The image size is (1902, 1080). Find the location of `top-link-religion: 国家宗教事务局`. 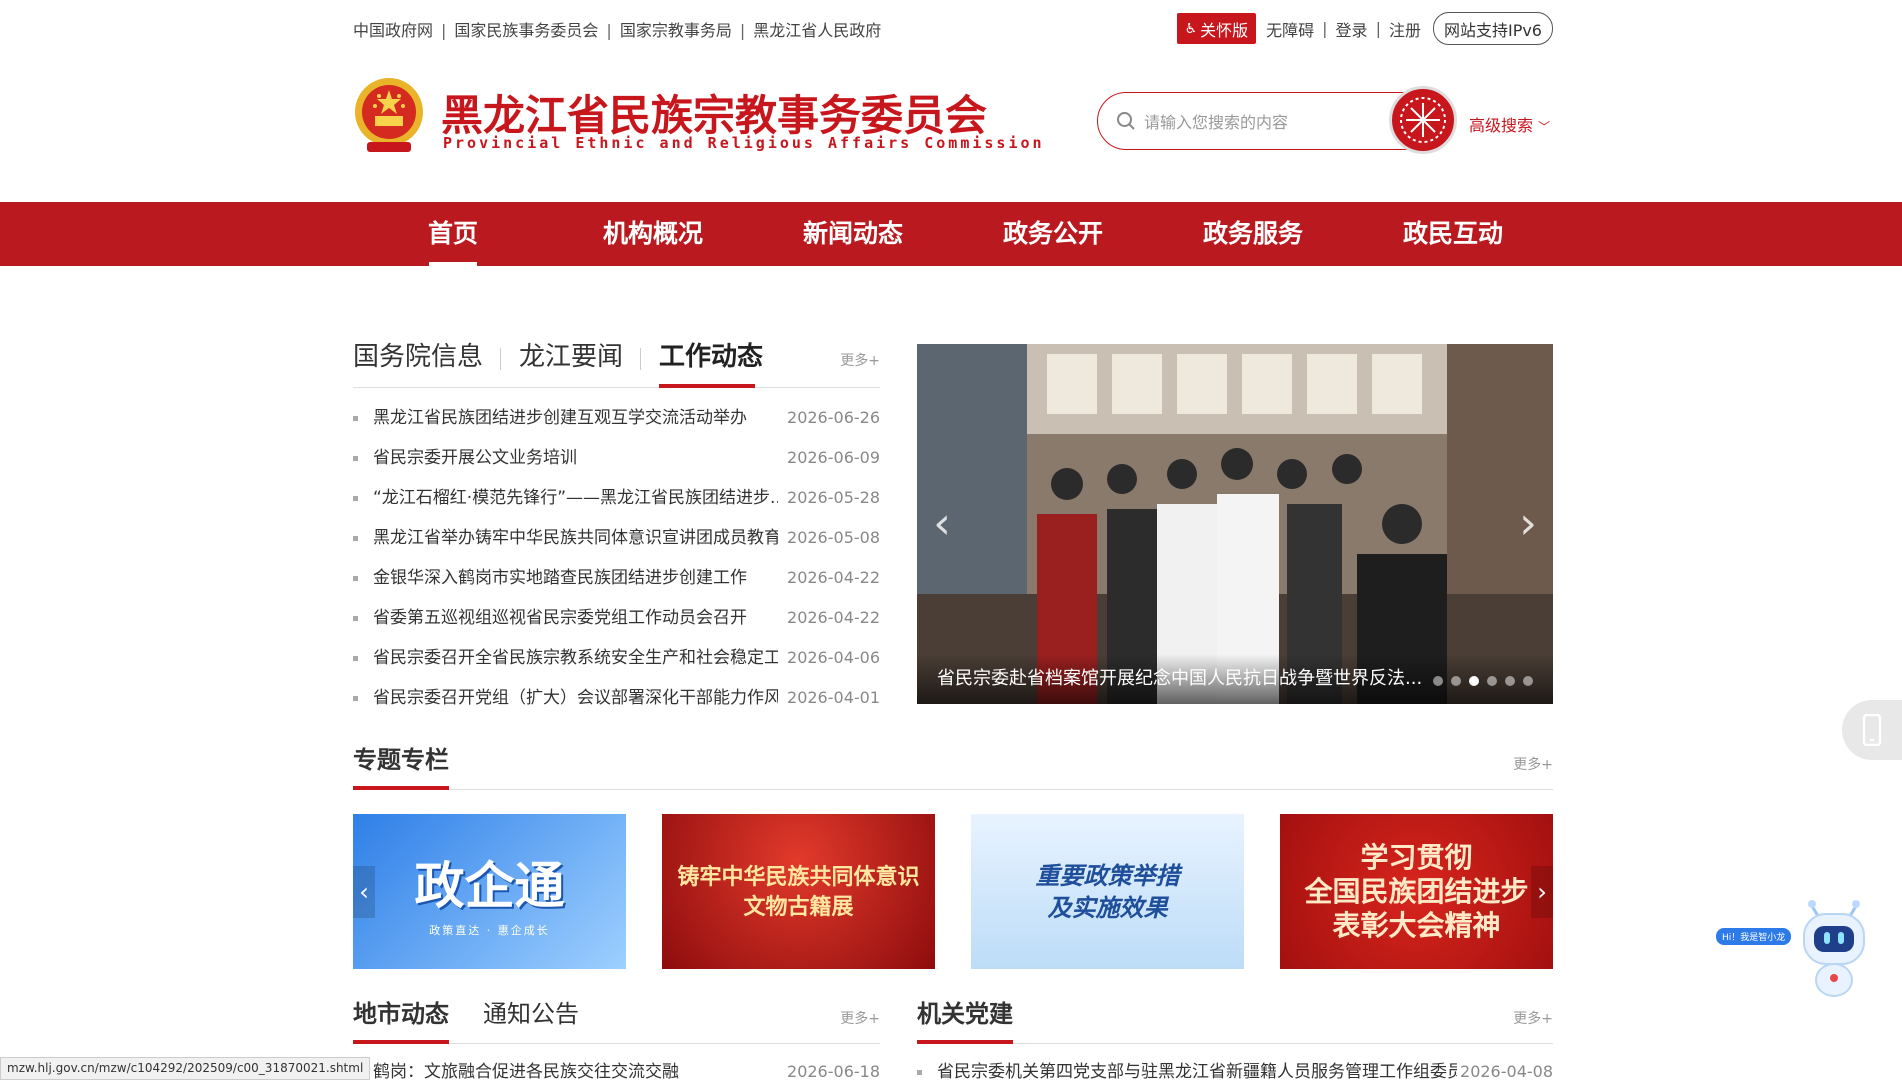

top-link-religion: 国家宗教事务局 is located at coordinates (676, 30).